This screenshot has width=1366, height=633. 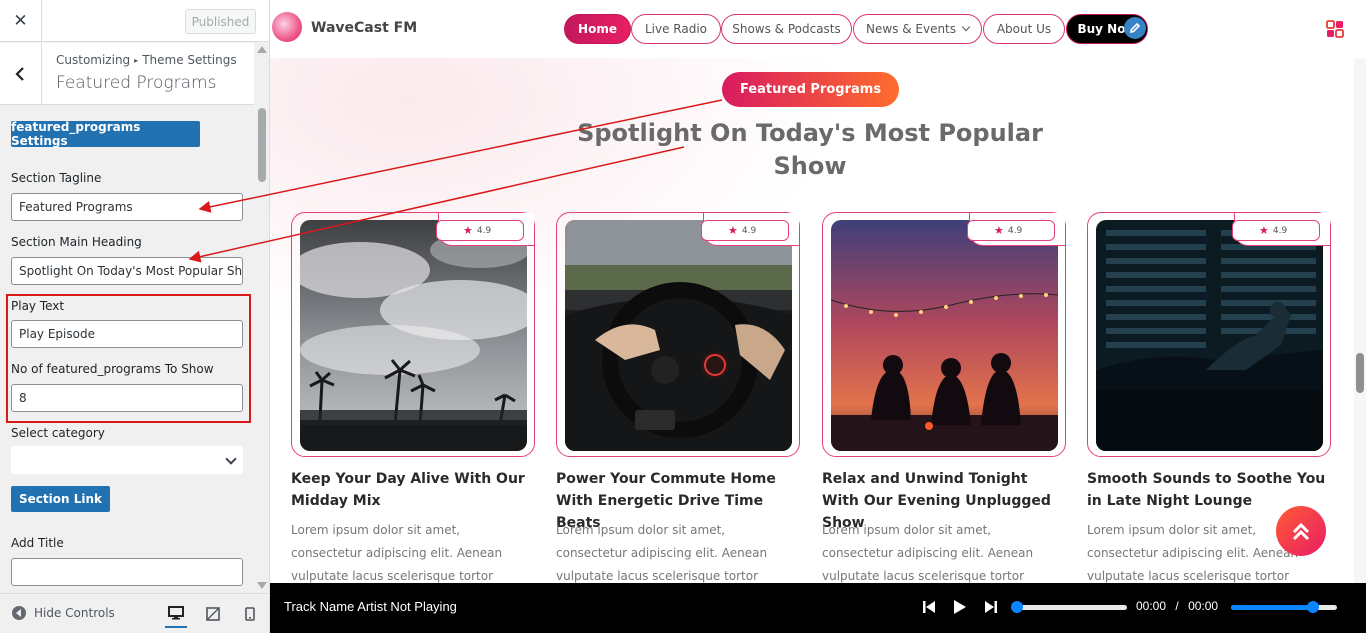 What do you see at coordinates (1071, 607) in the screenshot?
I see `seek-bar` at bounding box center [1071, 607].